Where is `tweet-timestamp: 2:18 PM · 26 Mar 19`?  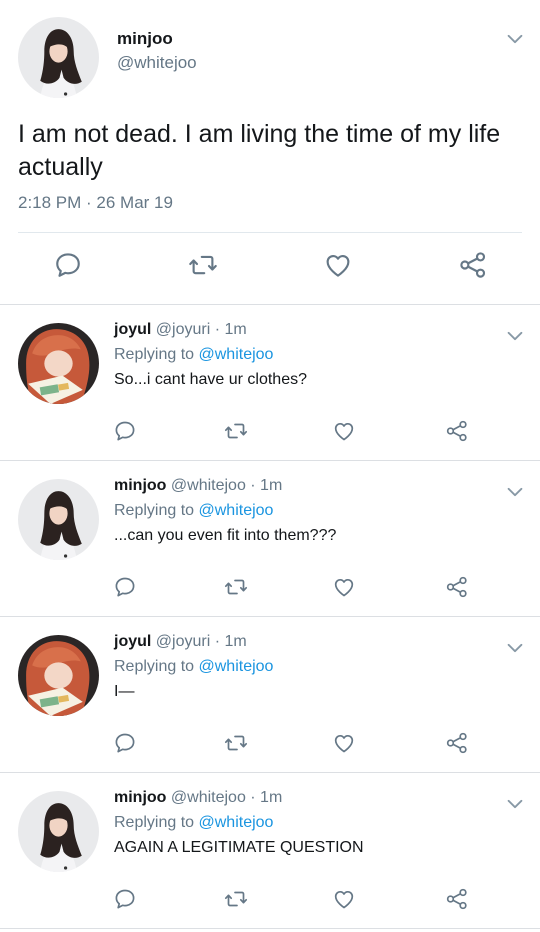 tweet-timestamp: 2:18 PM · 26 Mar 19 is located at coordinates (95, 203).